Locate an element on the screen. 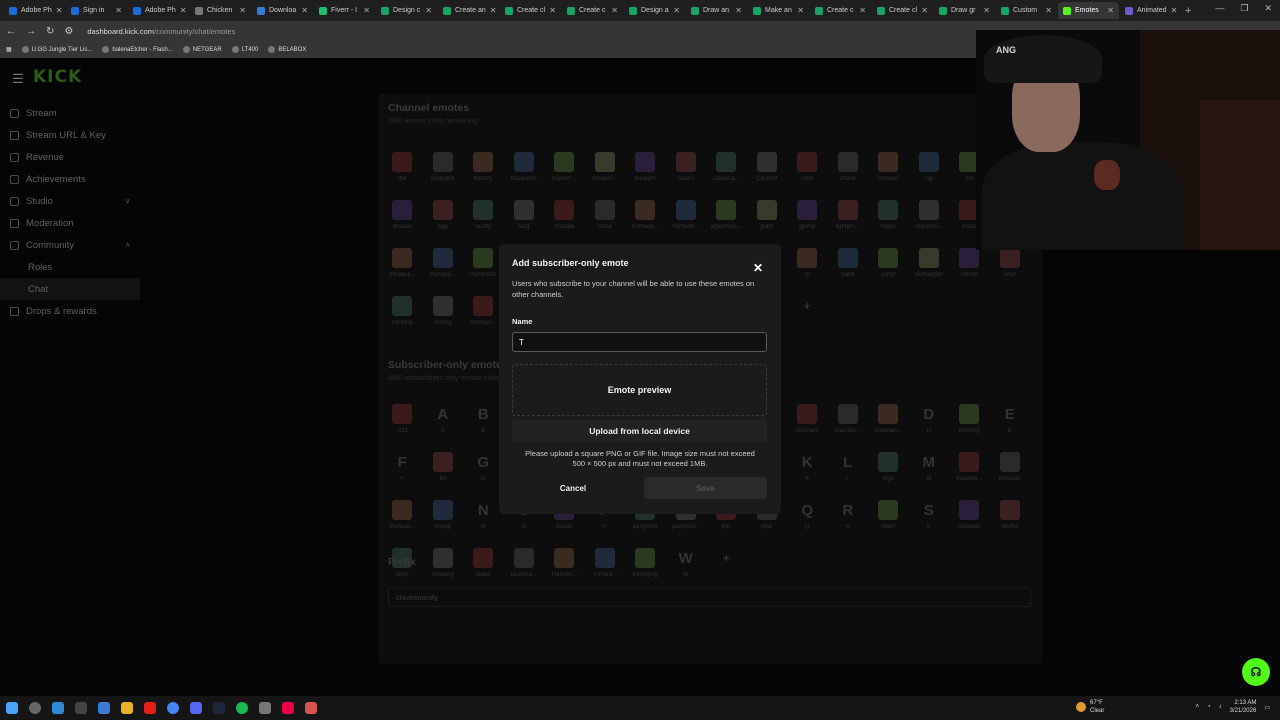 Image resolution: width=1280 pixels, height=720 pixels. emote-item: cash is located at coordinates (807, 170).